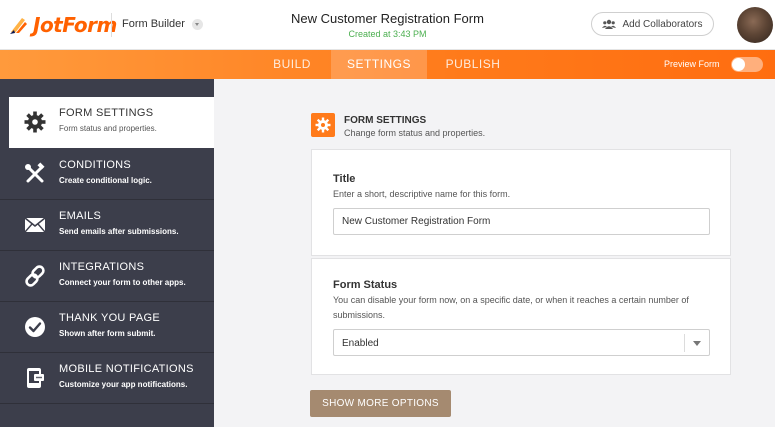 The height and width of the screenshot is (427, 775). What do you see at coordinates (415, 133) in the screenshot?
I see `section-subtitle: Change form status and properties.` at bounding box center [415, 133].